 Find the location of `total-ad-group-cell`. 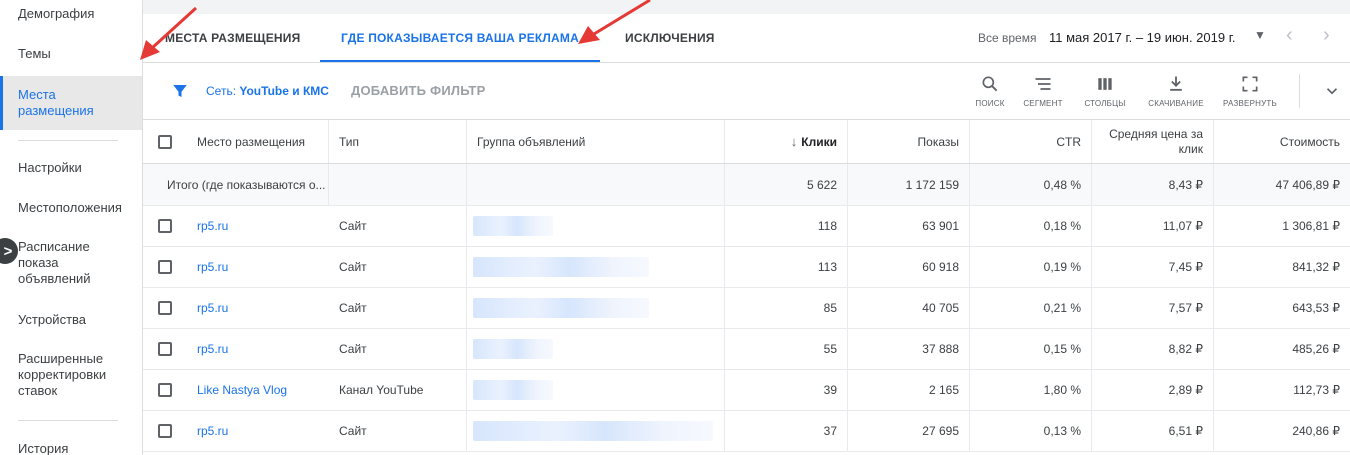

total-ad-group-cell is located at coordinates (596, 184).